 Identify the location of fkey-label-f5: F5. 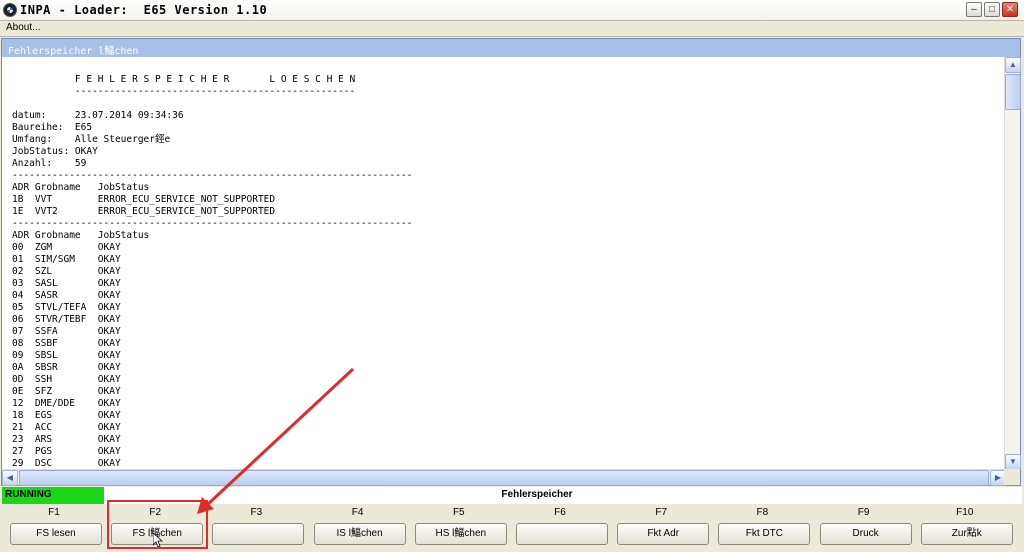
(458, 512).